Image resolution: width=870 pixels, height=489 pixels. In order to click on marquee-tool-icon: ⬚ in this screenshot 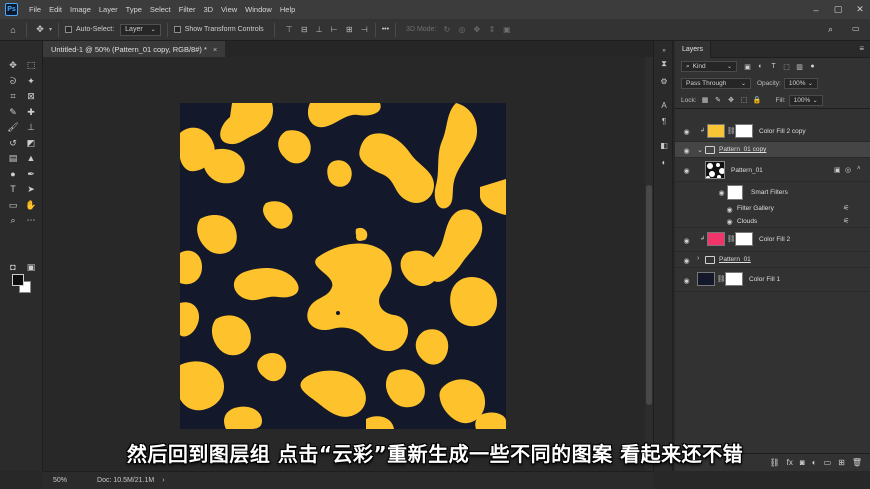, I will do `click(31, 65)`.